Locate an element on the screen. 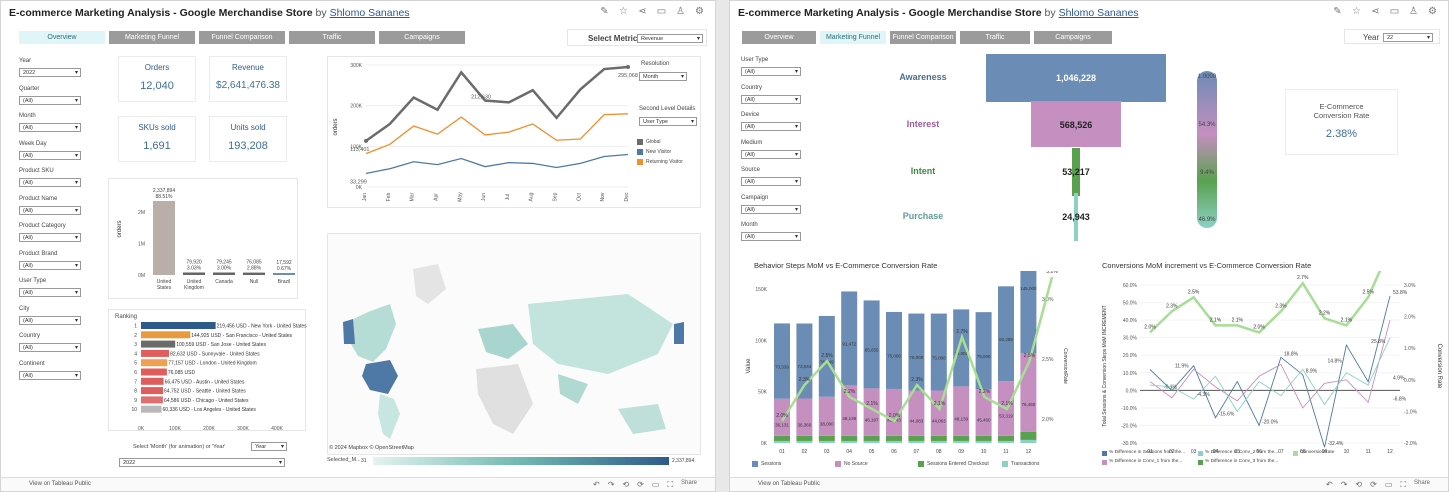 The height and width of the screenshot is (492, 1449). year-dropdown: 22 is located at coordinates (1408, 37).